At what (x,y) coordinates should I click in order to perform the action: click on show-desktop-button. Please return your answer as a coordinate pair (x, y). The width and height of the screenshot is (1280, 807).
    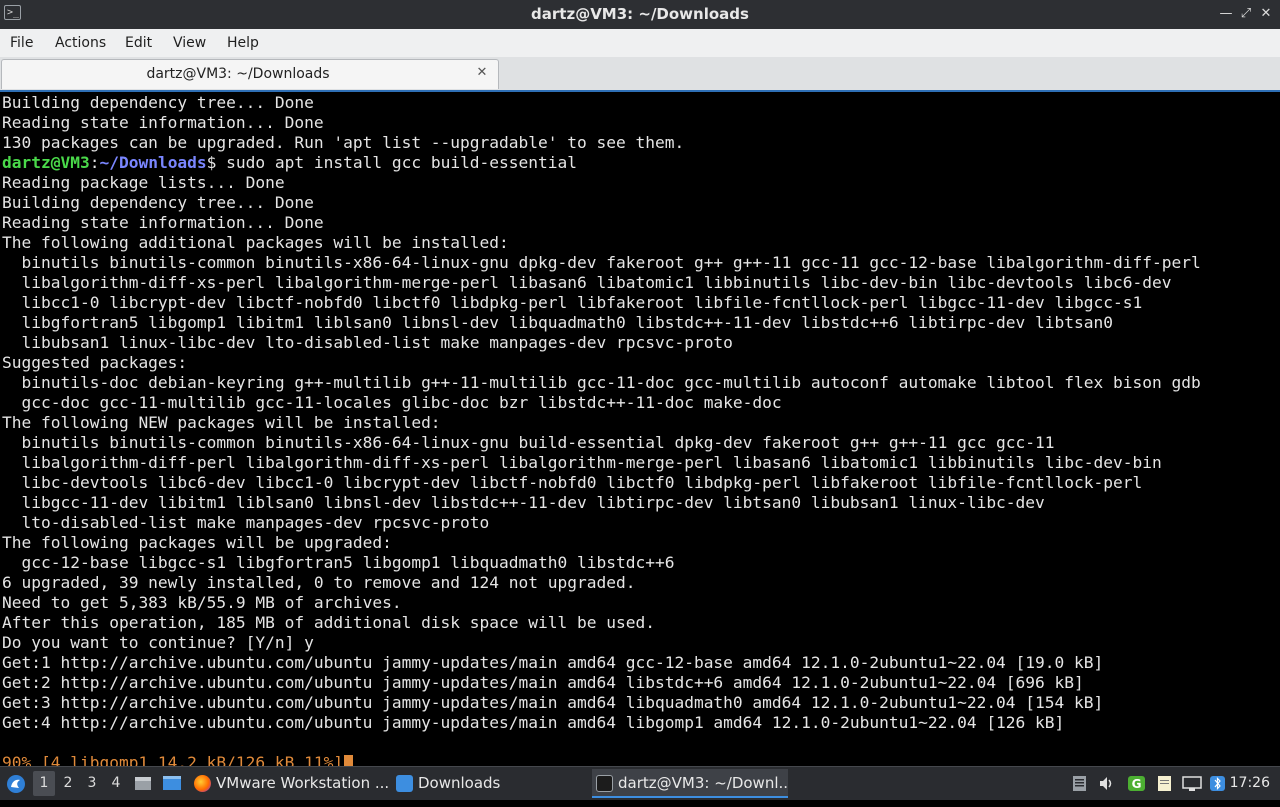
    Looking at the image, I should click on (144, 783).